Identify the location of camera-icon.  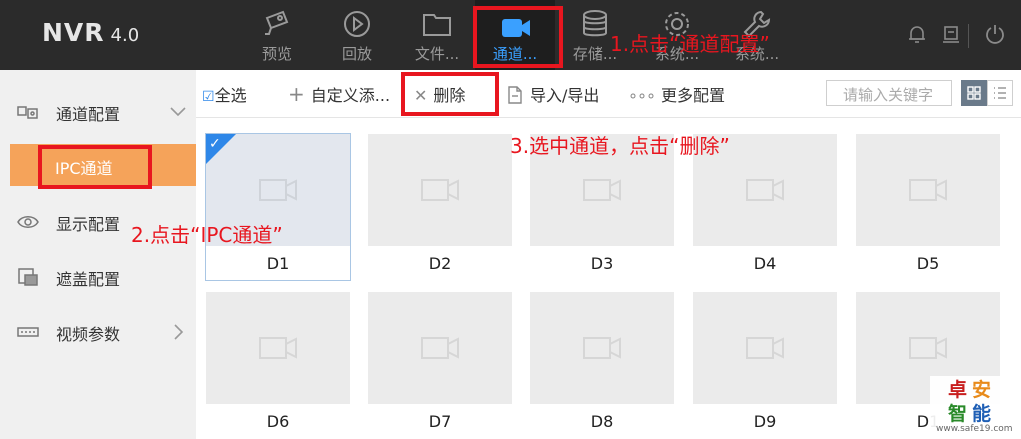
(277, 22).